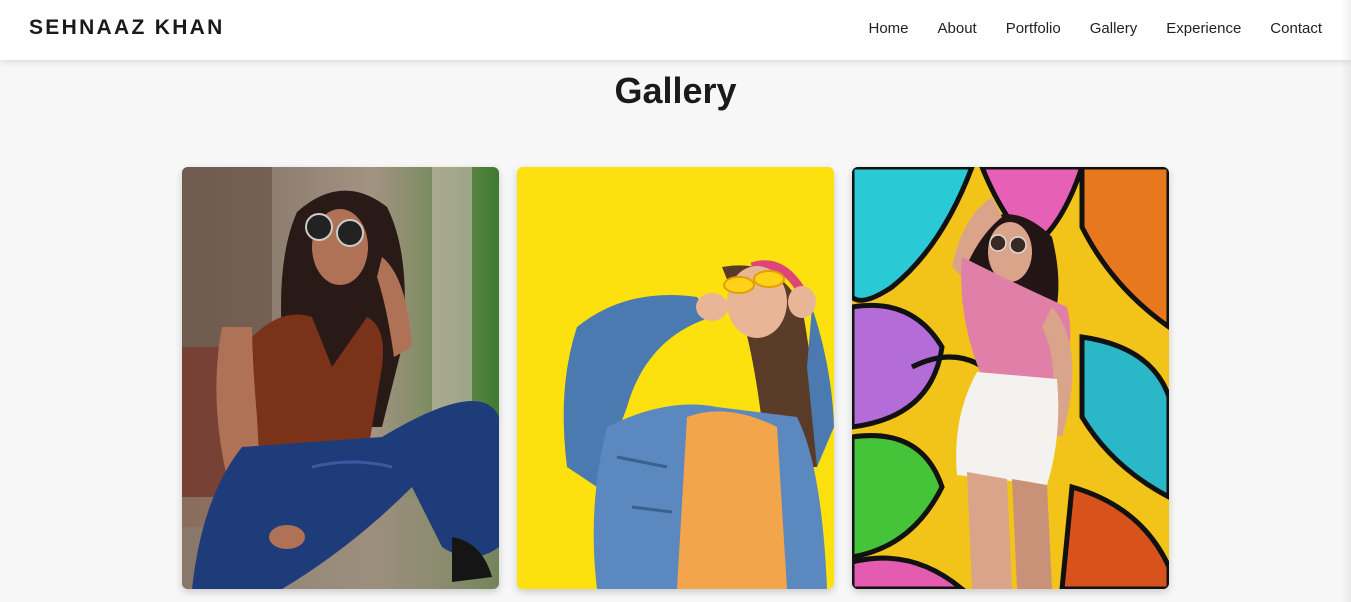 This screenshot has width=1351, height=602. I want to click on nav-link-home: Home, so click(888, 28).